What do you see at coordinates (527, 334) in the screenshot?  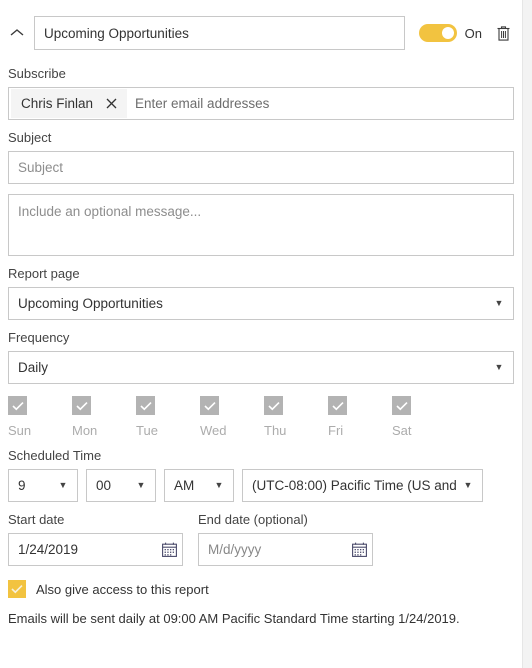 I see `vertical-scrollbar` at bounding box center [527, 334].